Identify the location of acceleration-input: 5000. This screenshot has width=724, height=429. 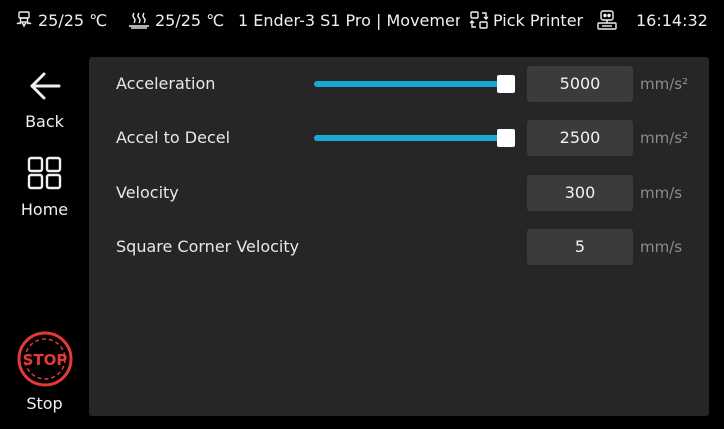
(580, 84).